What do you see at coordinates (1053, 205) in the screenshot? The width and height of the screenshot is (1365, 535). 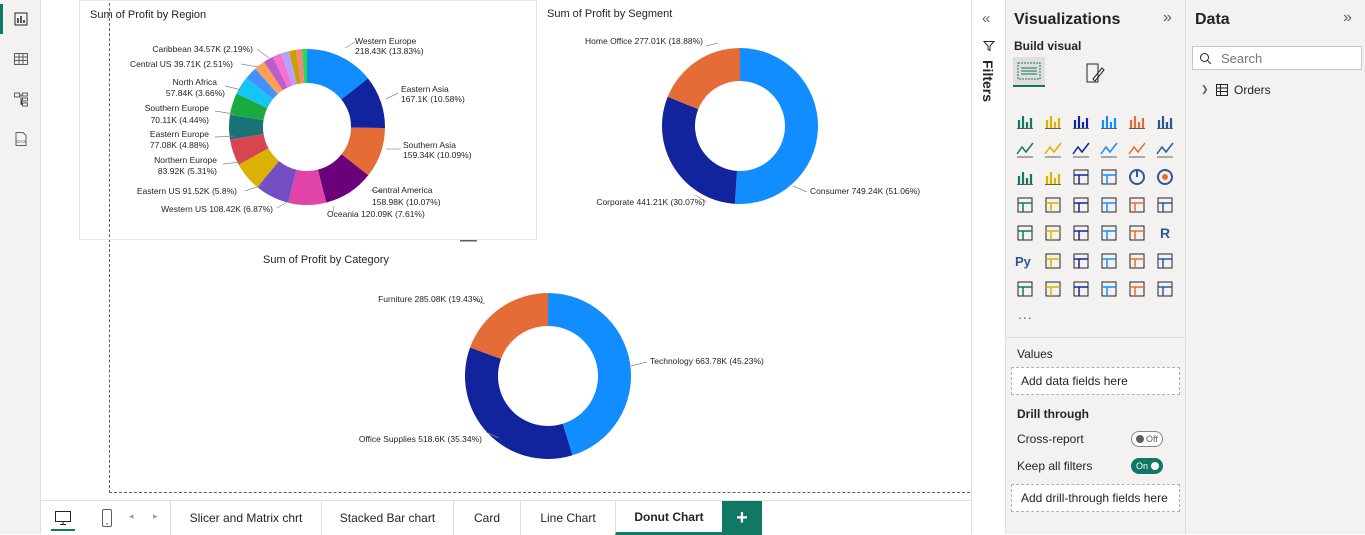 I see `map-icon` at bounding box center [1053, 205].